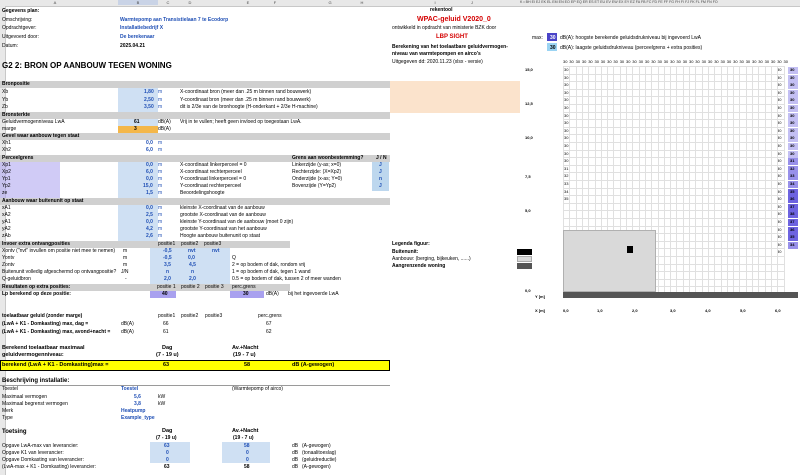  Describe the element at coordinates (16, 84) in the screenshot. I see `bronpositie-title: Bronpositie` at that location.